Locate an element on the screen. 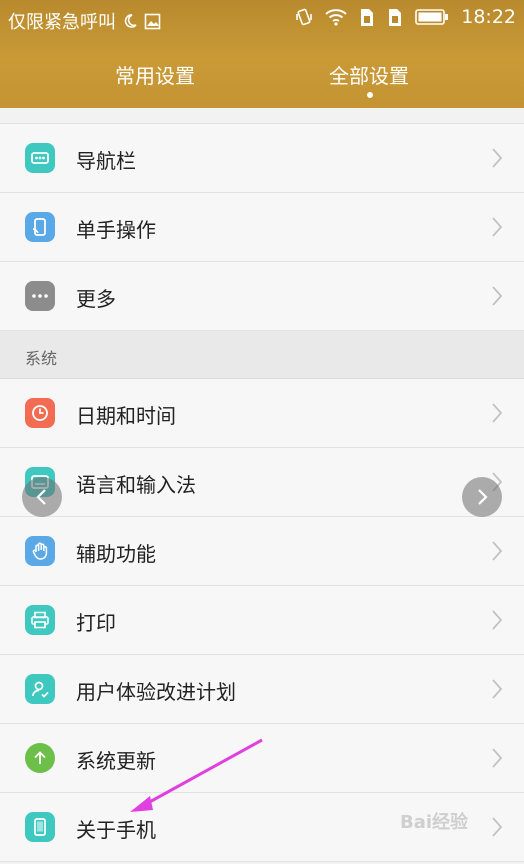 The width and height of the screenshot is (524, 864). list-item-label: 日期和时间 is located at coordinates (126, 416).